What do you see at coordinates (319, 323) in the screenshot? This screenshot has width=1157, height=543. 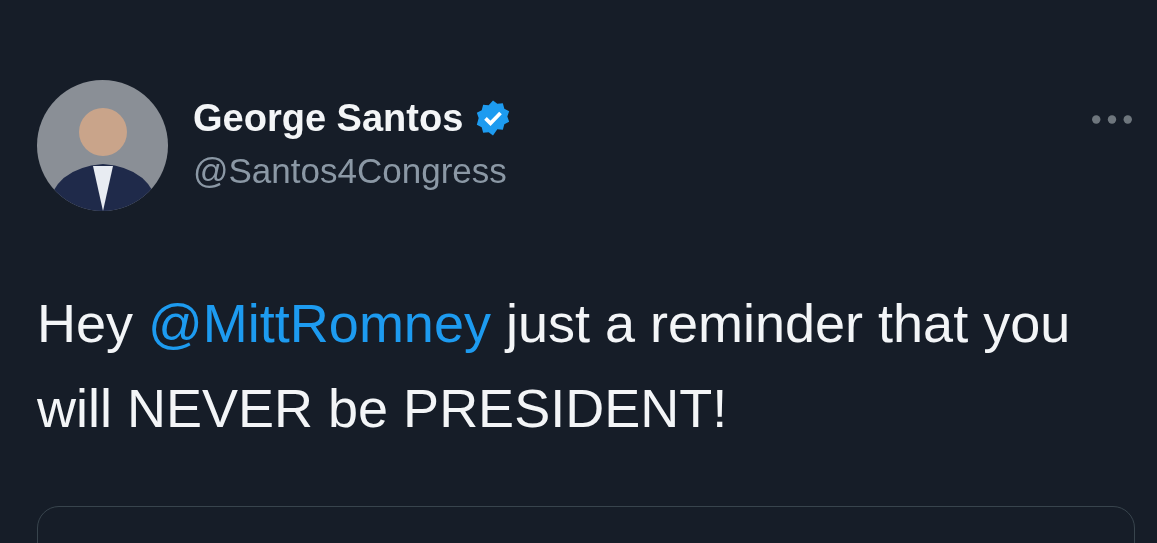 I see `mention-link: @MittRomney` at bounding box center [319, 323].